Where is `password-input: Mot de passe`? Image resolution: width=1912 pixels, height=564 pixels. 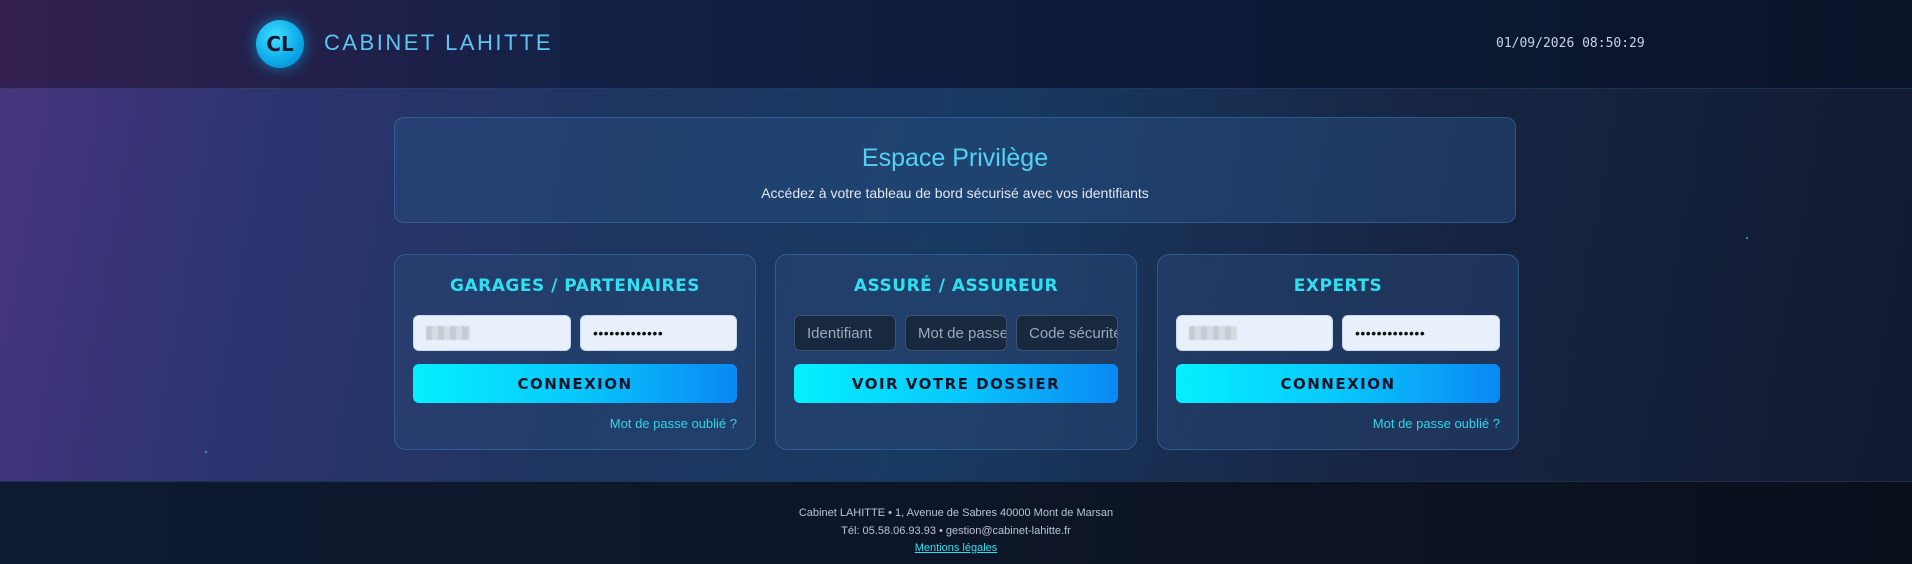 password-input: Mot de passe is located at coordinates (956, 333).